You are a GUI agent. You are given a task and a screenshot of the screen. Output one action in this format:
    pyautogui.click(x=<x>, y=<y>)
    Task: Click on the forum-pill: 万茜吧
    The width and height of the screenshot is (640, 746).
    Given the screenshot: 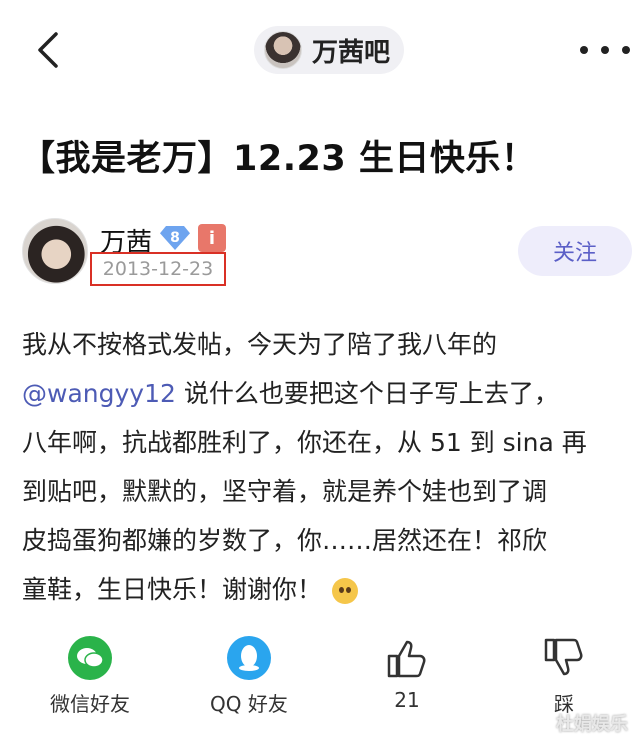 What is the action you would take?
    pyautogui.click(x=329, y=50)
    